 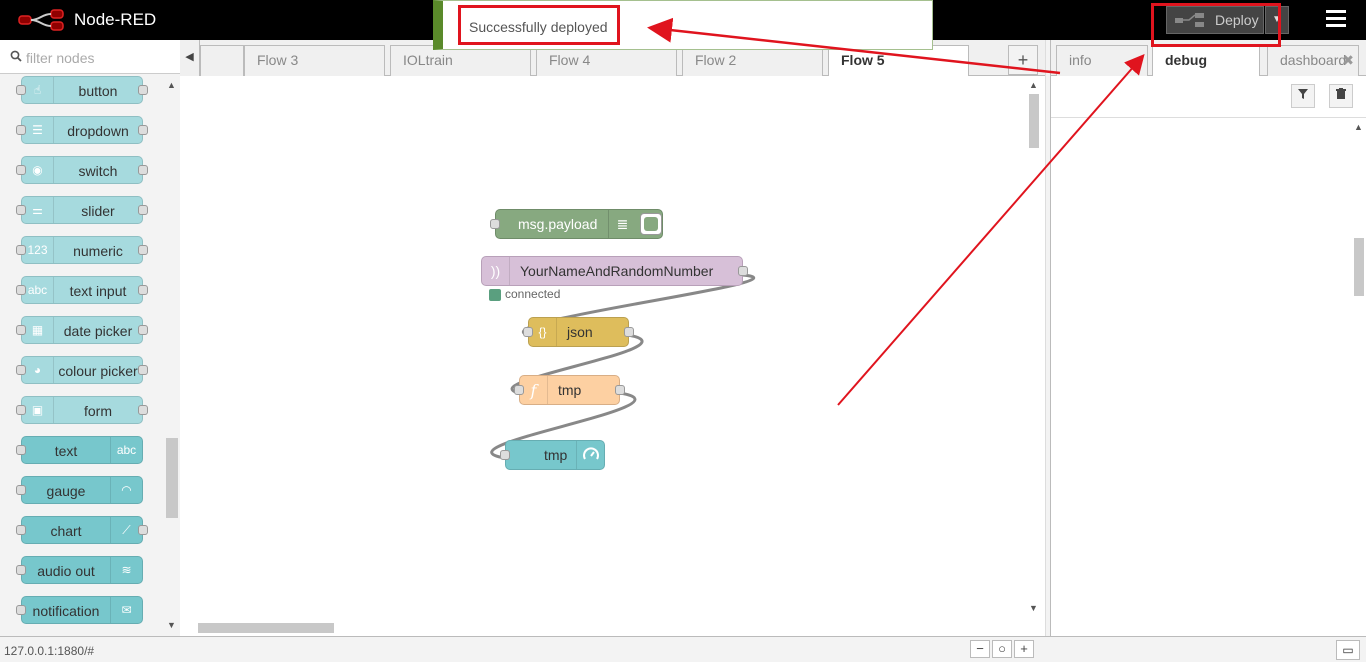 What do you see at coordinates (1023, 60) in the screenshot?
I see `add-flow-button: +` at bounding box center [1023, 60].